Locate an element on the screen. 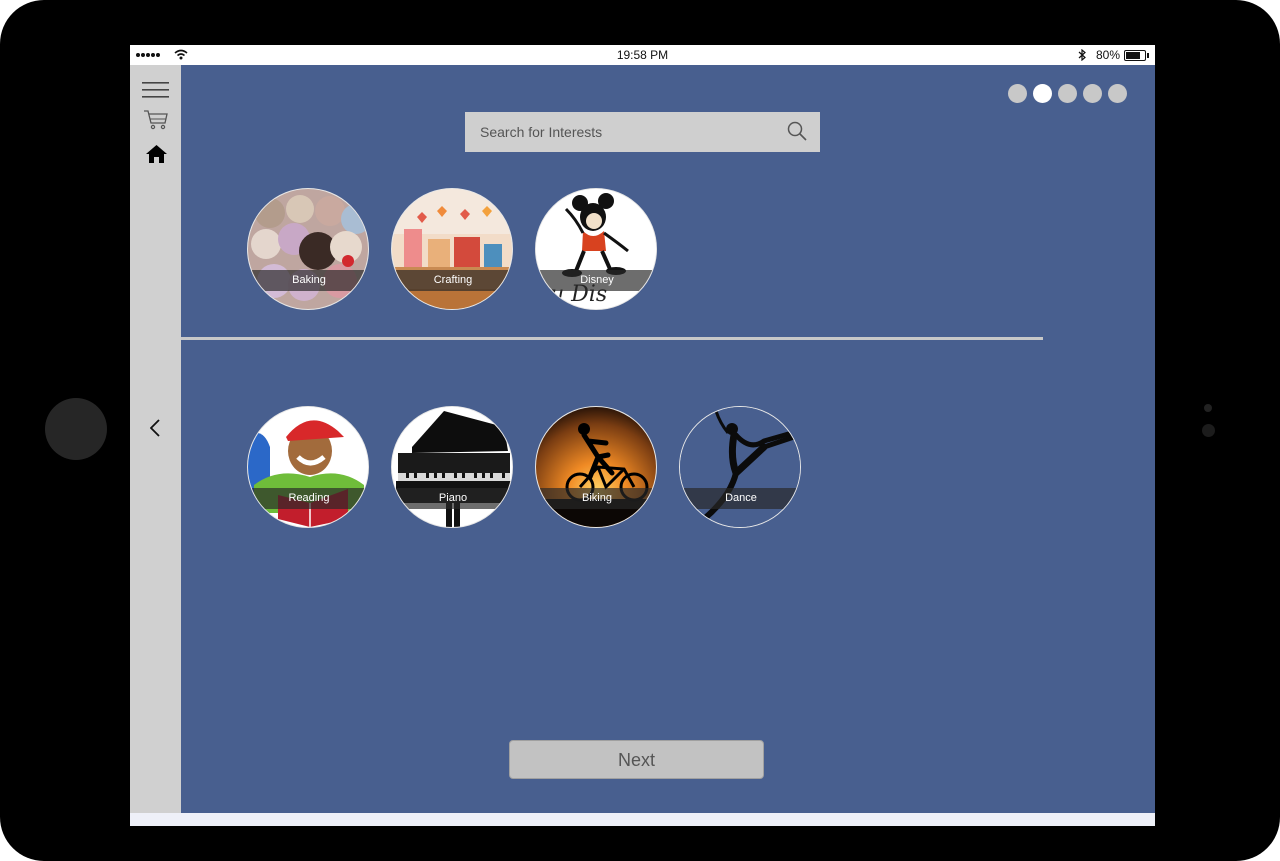  search-icon is located at coordinates (797, 131).